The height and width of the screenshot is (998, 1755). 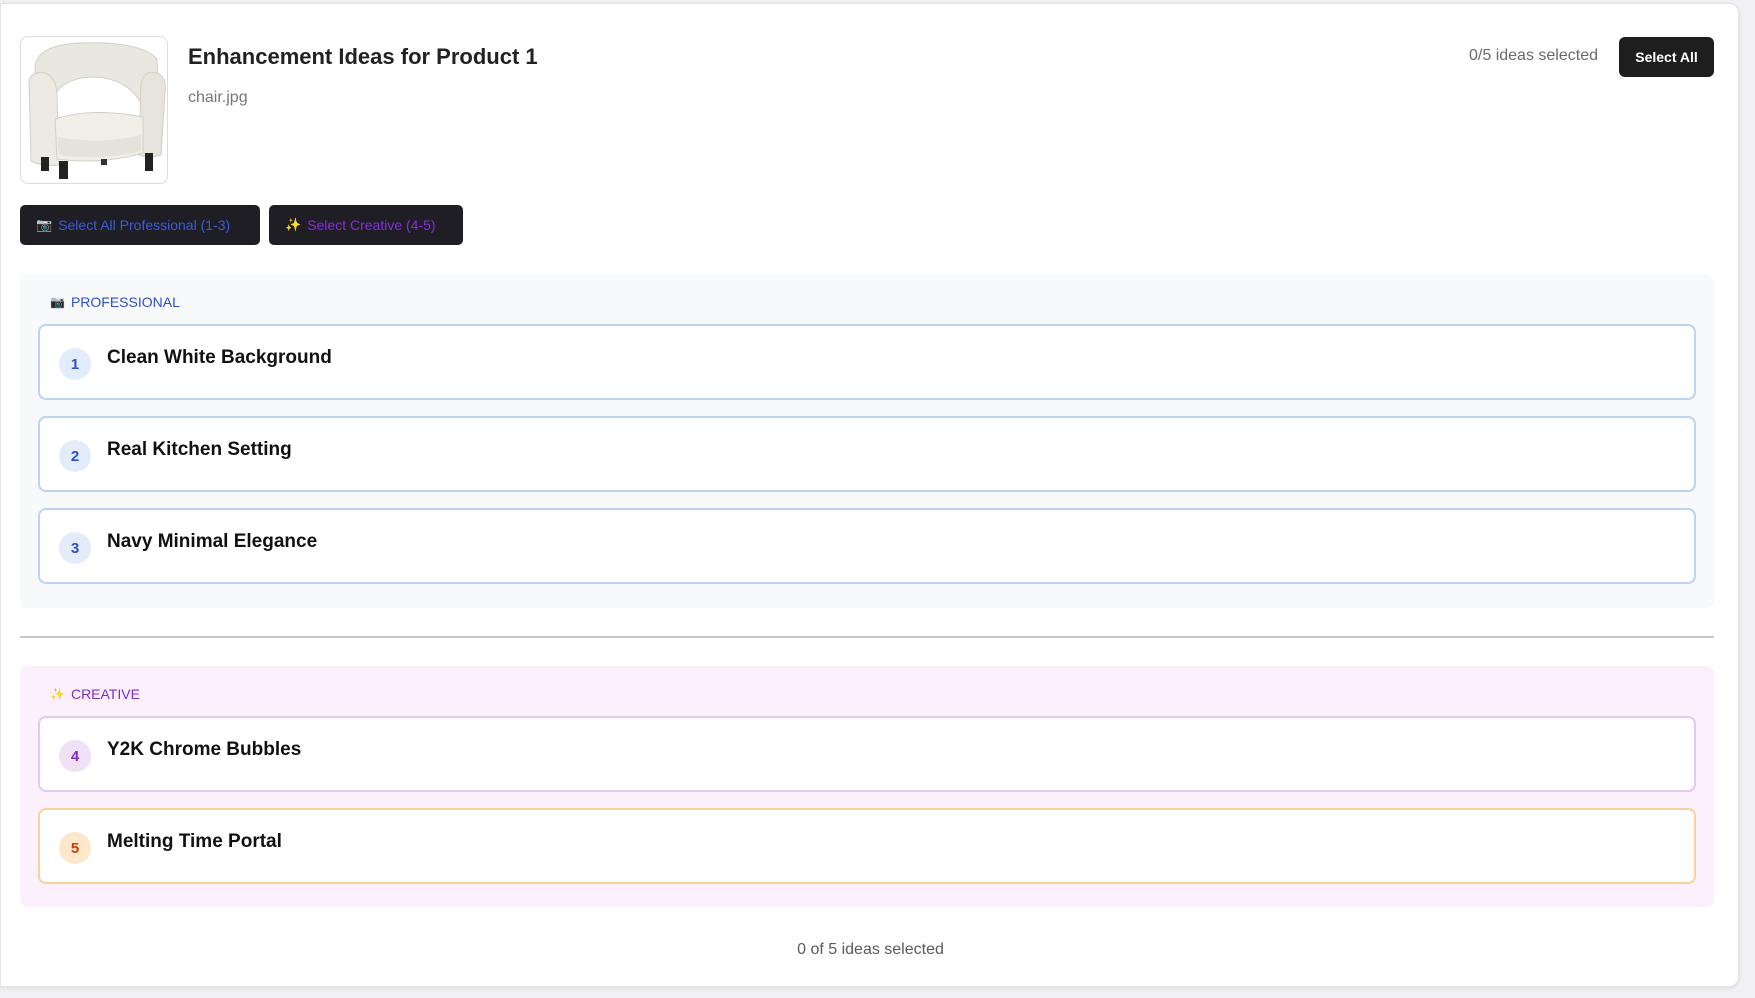 What do you see at coordinates (97, 110) in the screenshot?
I see `chair-image` at bounding box center [97, 110].